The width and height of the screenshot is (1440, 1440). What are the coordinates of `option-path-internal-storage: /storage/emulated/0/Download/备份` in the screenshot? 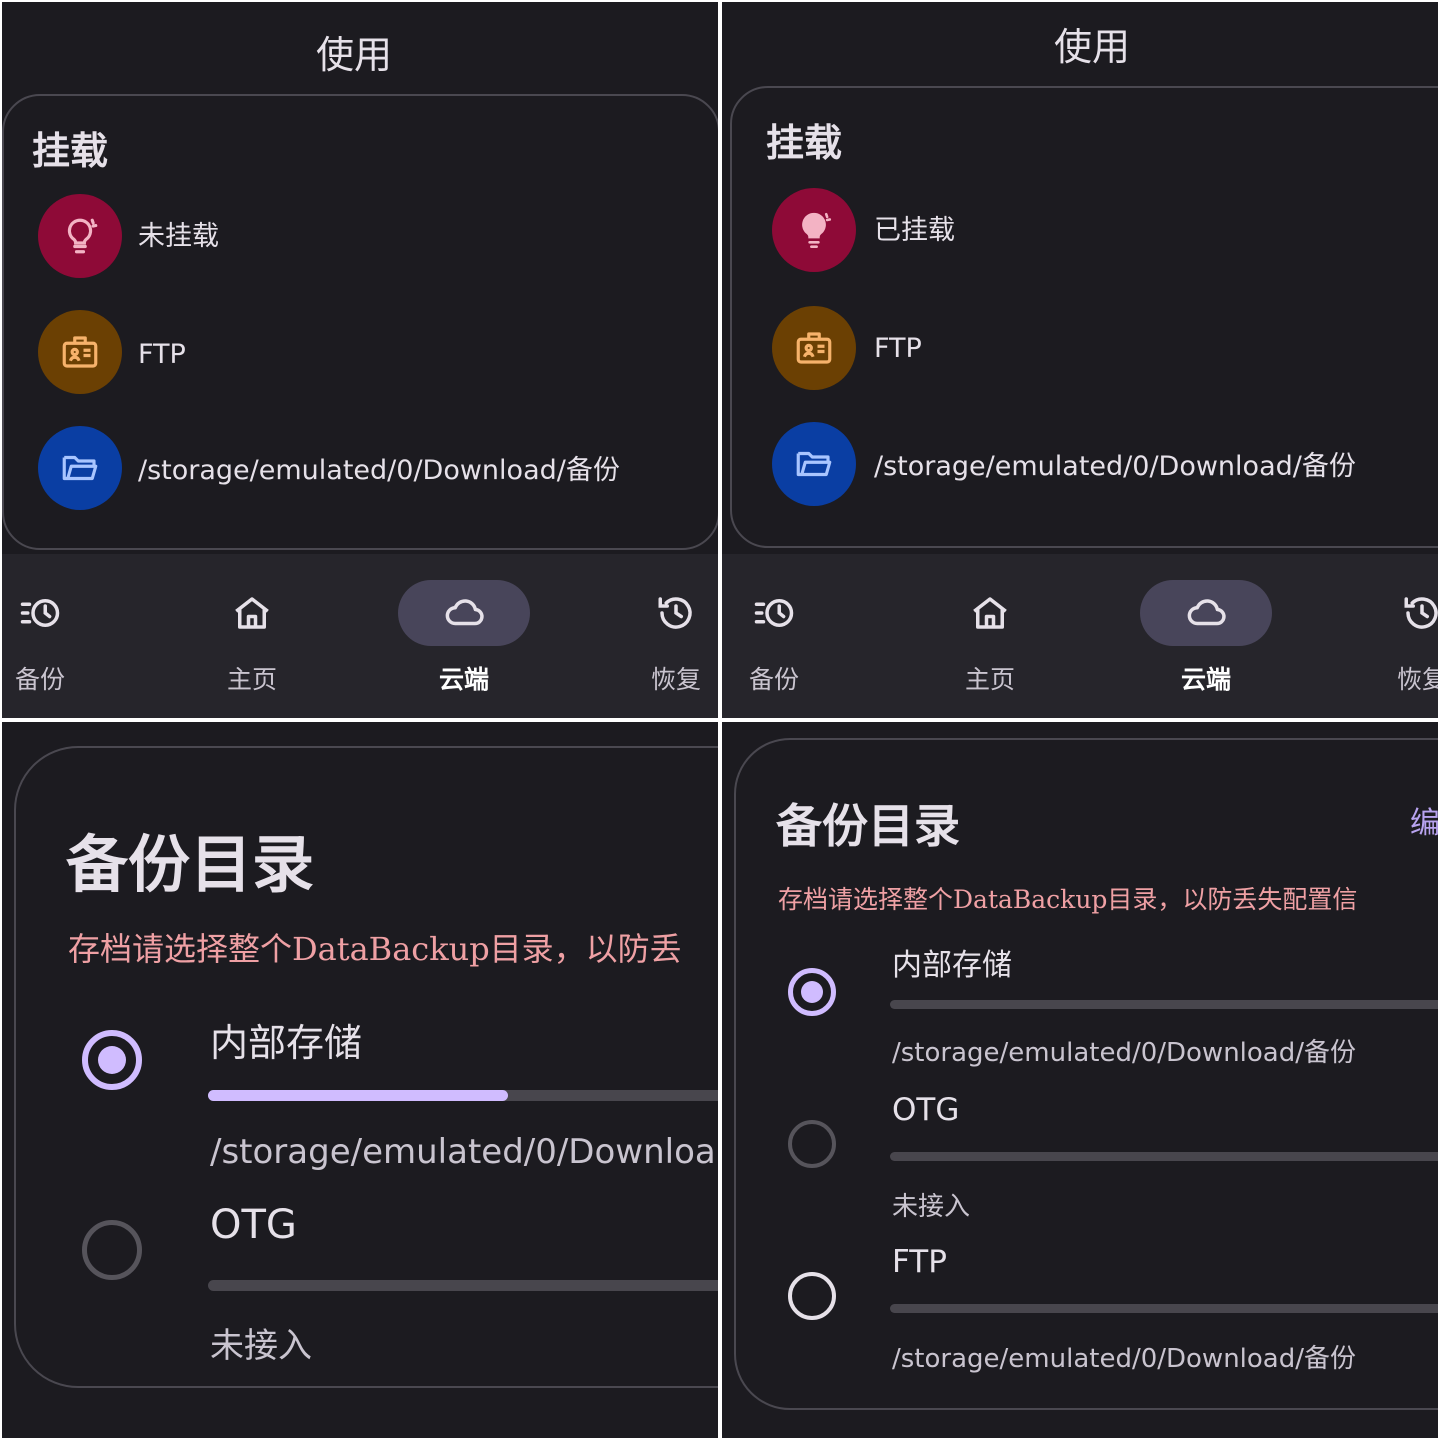 It's located at (1124, 1053).